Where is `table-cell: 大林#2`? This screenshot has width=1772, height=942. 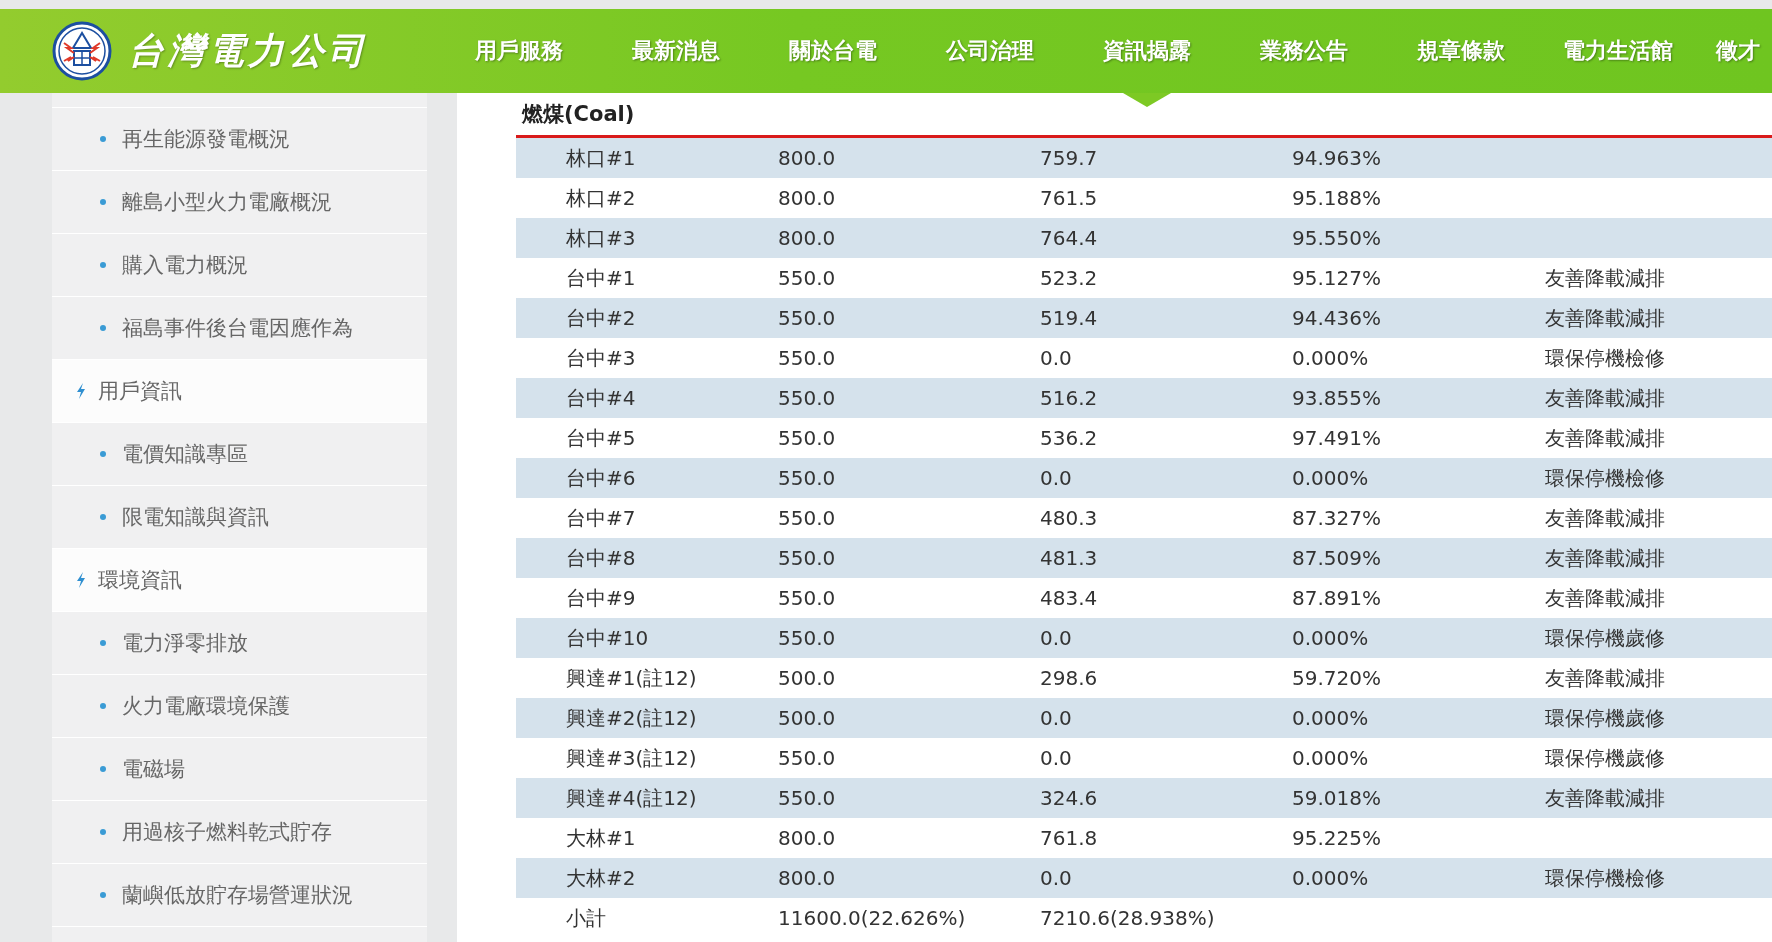
table-cell: 大林#2 is located at coordinates (601, 877).